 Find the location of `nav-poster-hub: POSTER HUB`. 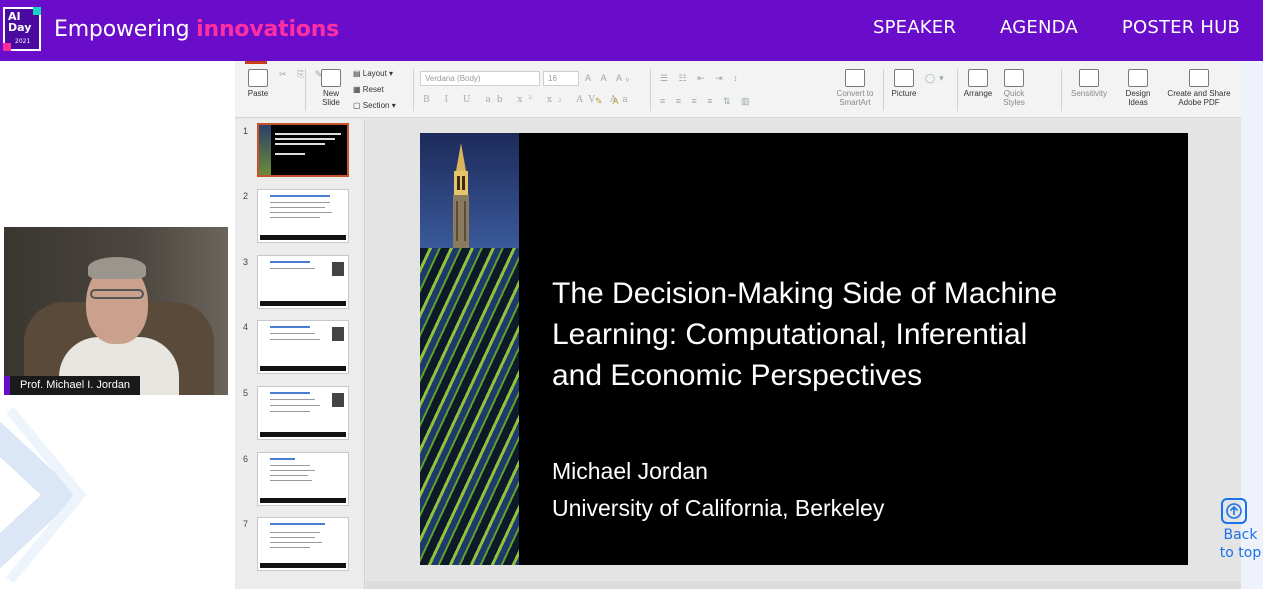

nav-poster-hub: POSTER HUB is located at coordinates (1181, 27).